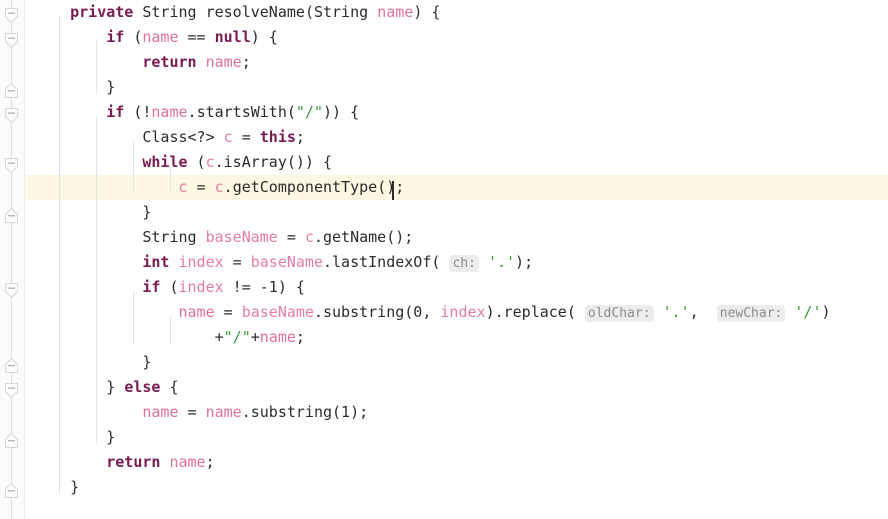  I want to click on code-line-text: while (c.isArray()) {, so click(183, 162).